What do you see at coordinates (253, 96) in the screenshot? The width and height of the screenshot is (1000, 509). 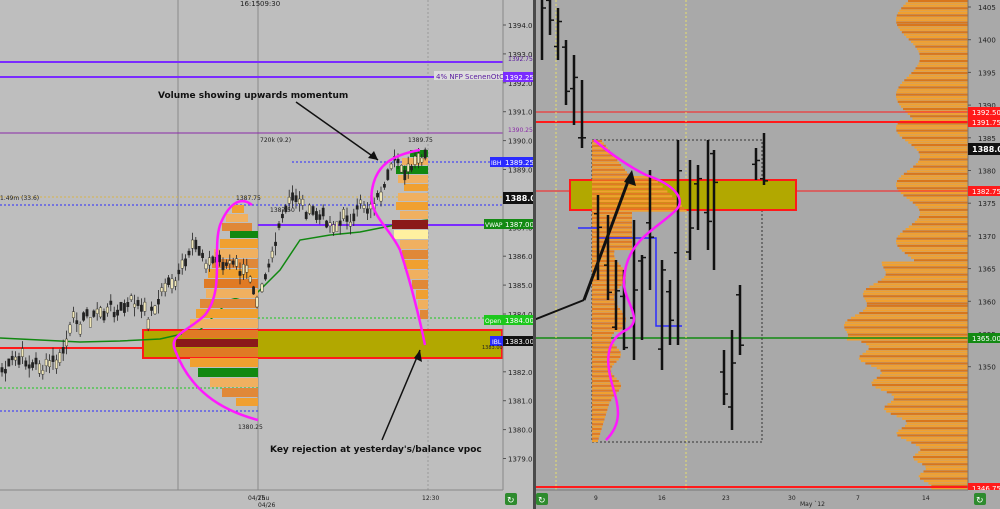 I see `annotation-top: Volume showing upwards momentum` at bounding box center [253, 96].